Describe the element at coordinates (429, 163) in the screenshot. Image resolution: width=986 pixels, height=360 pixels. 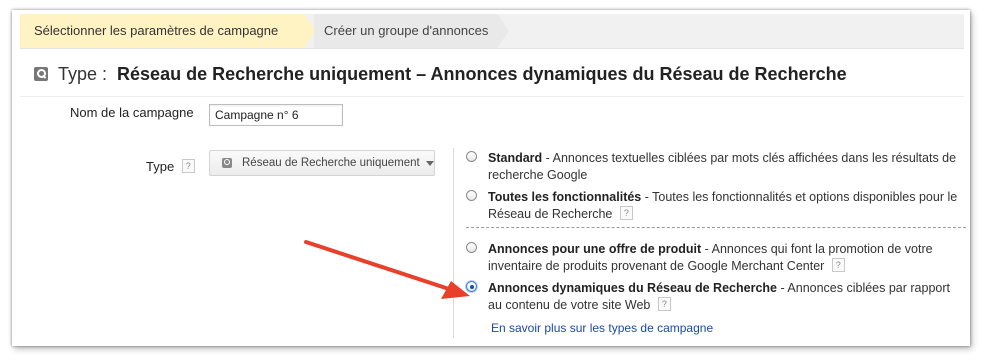
I see `chevron-down-icon` at that location.